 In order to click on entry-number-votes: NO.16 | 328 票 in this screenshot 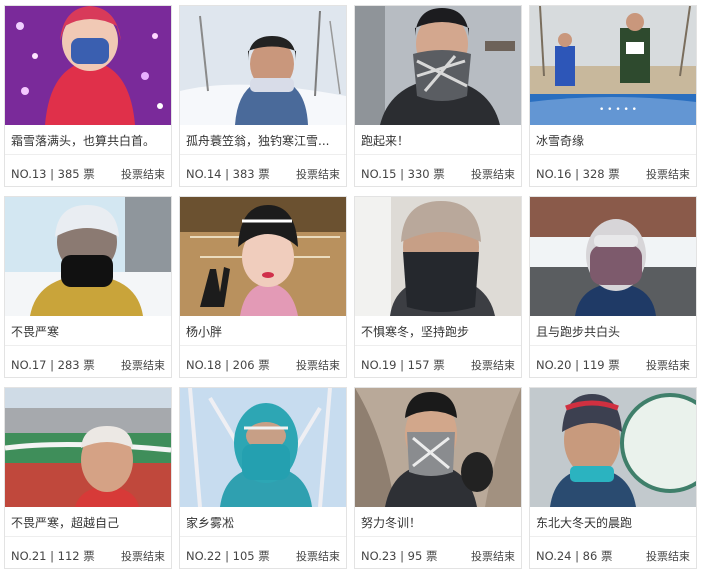, I will do `click(578, 174)`.